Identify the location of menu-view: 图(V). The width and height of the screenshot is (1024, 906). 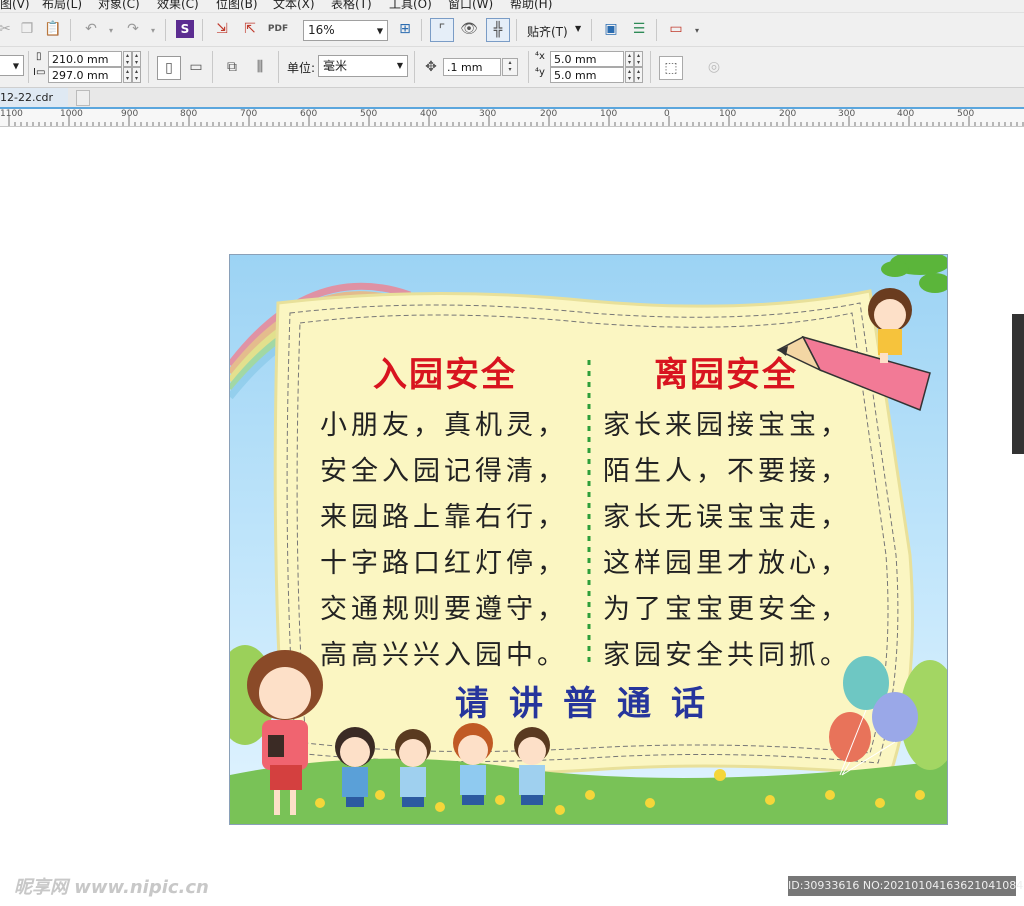
(15, 6).